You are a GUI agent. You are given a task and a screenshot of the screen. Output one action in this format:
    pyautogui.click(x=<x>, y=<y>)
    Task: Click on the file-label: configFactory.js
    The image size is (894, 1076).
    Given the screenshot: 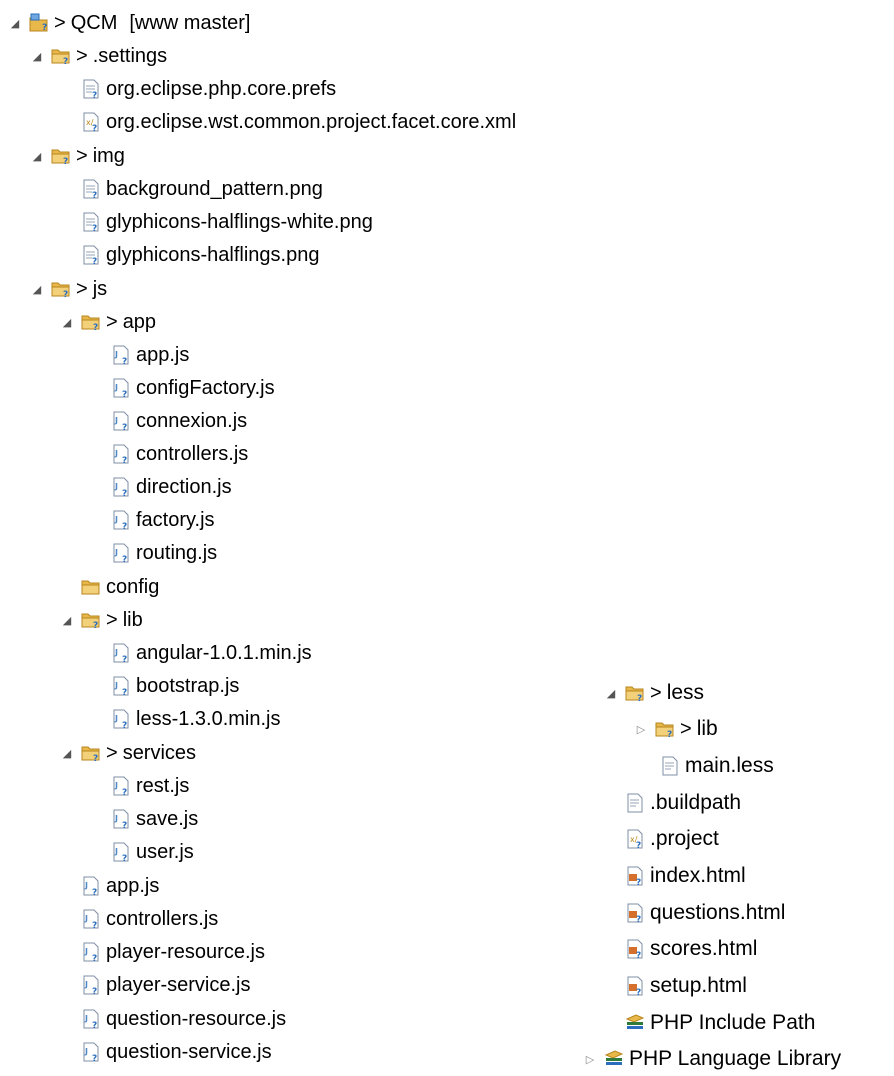 What is the action you would take?
    pyautogui.click(x=205, y=387)
    